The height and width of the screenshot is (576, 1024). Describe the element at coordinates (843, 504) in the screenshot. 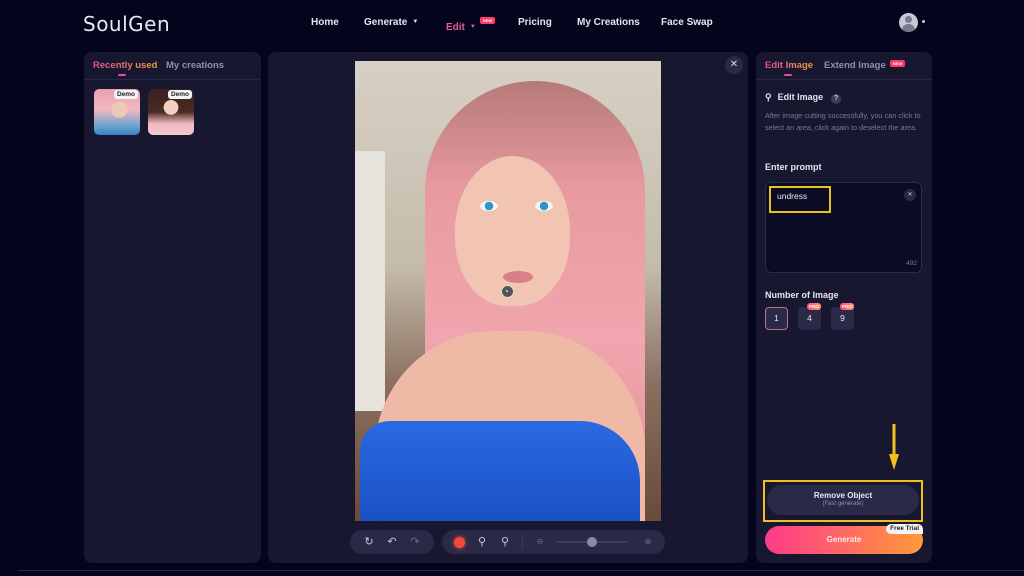

I see `remove-object-sublabel: (Fast generate)` at that location.